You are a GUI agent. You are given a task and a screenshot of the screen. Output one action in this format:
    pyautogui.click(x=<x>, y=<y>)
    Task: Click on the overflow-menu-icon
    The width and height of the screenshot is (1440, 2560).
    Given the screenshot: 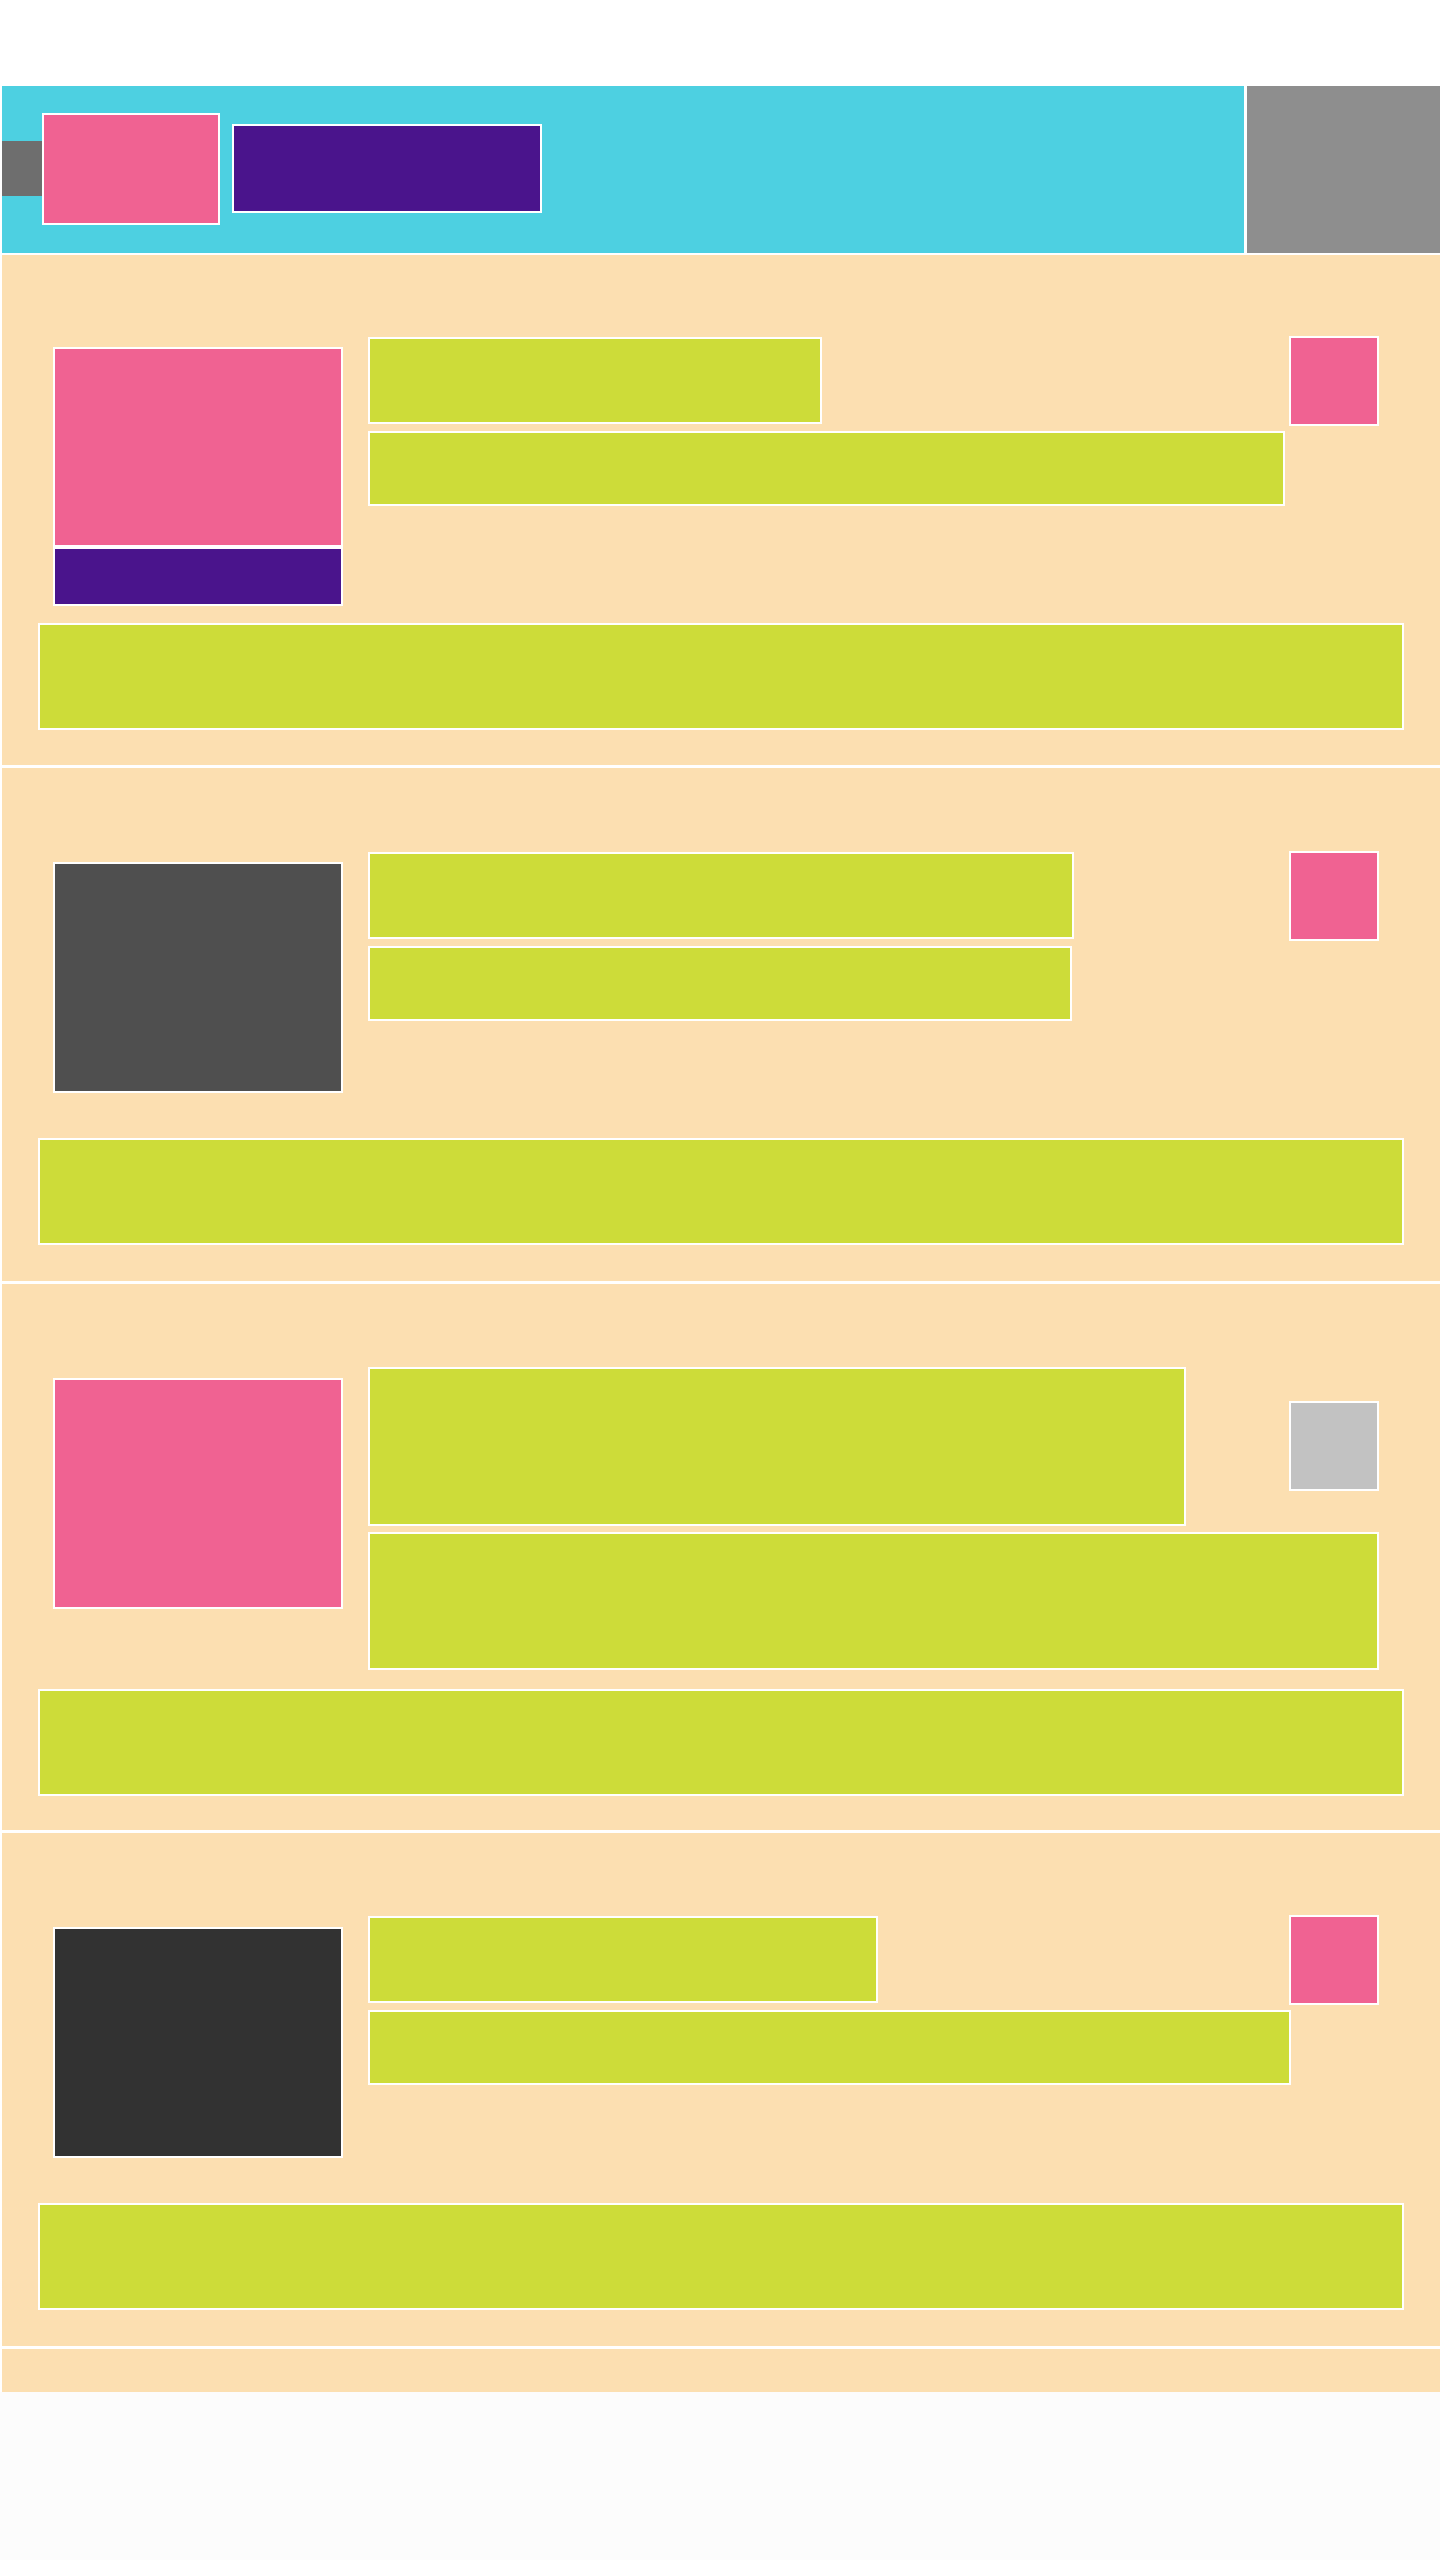 What is the action you would take?
    pyautogui.click(x=1343, y=169)
    